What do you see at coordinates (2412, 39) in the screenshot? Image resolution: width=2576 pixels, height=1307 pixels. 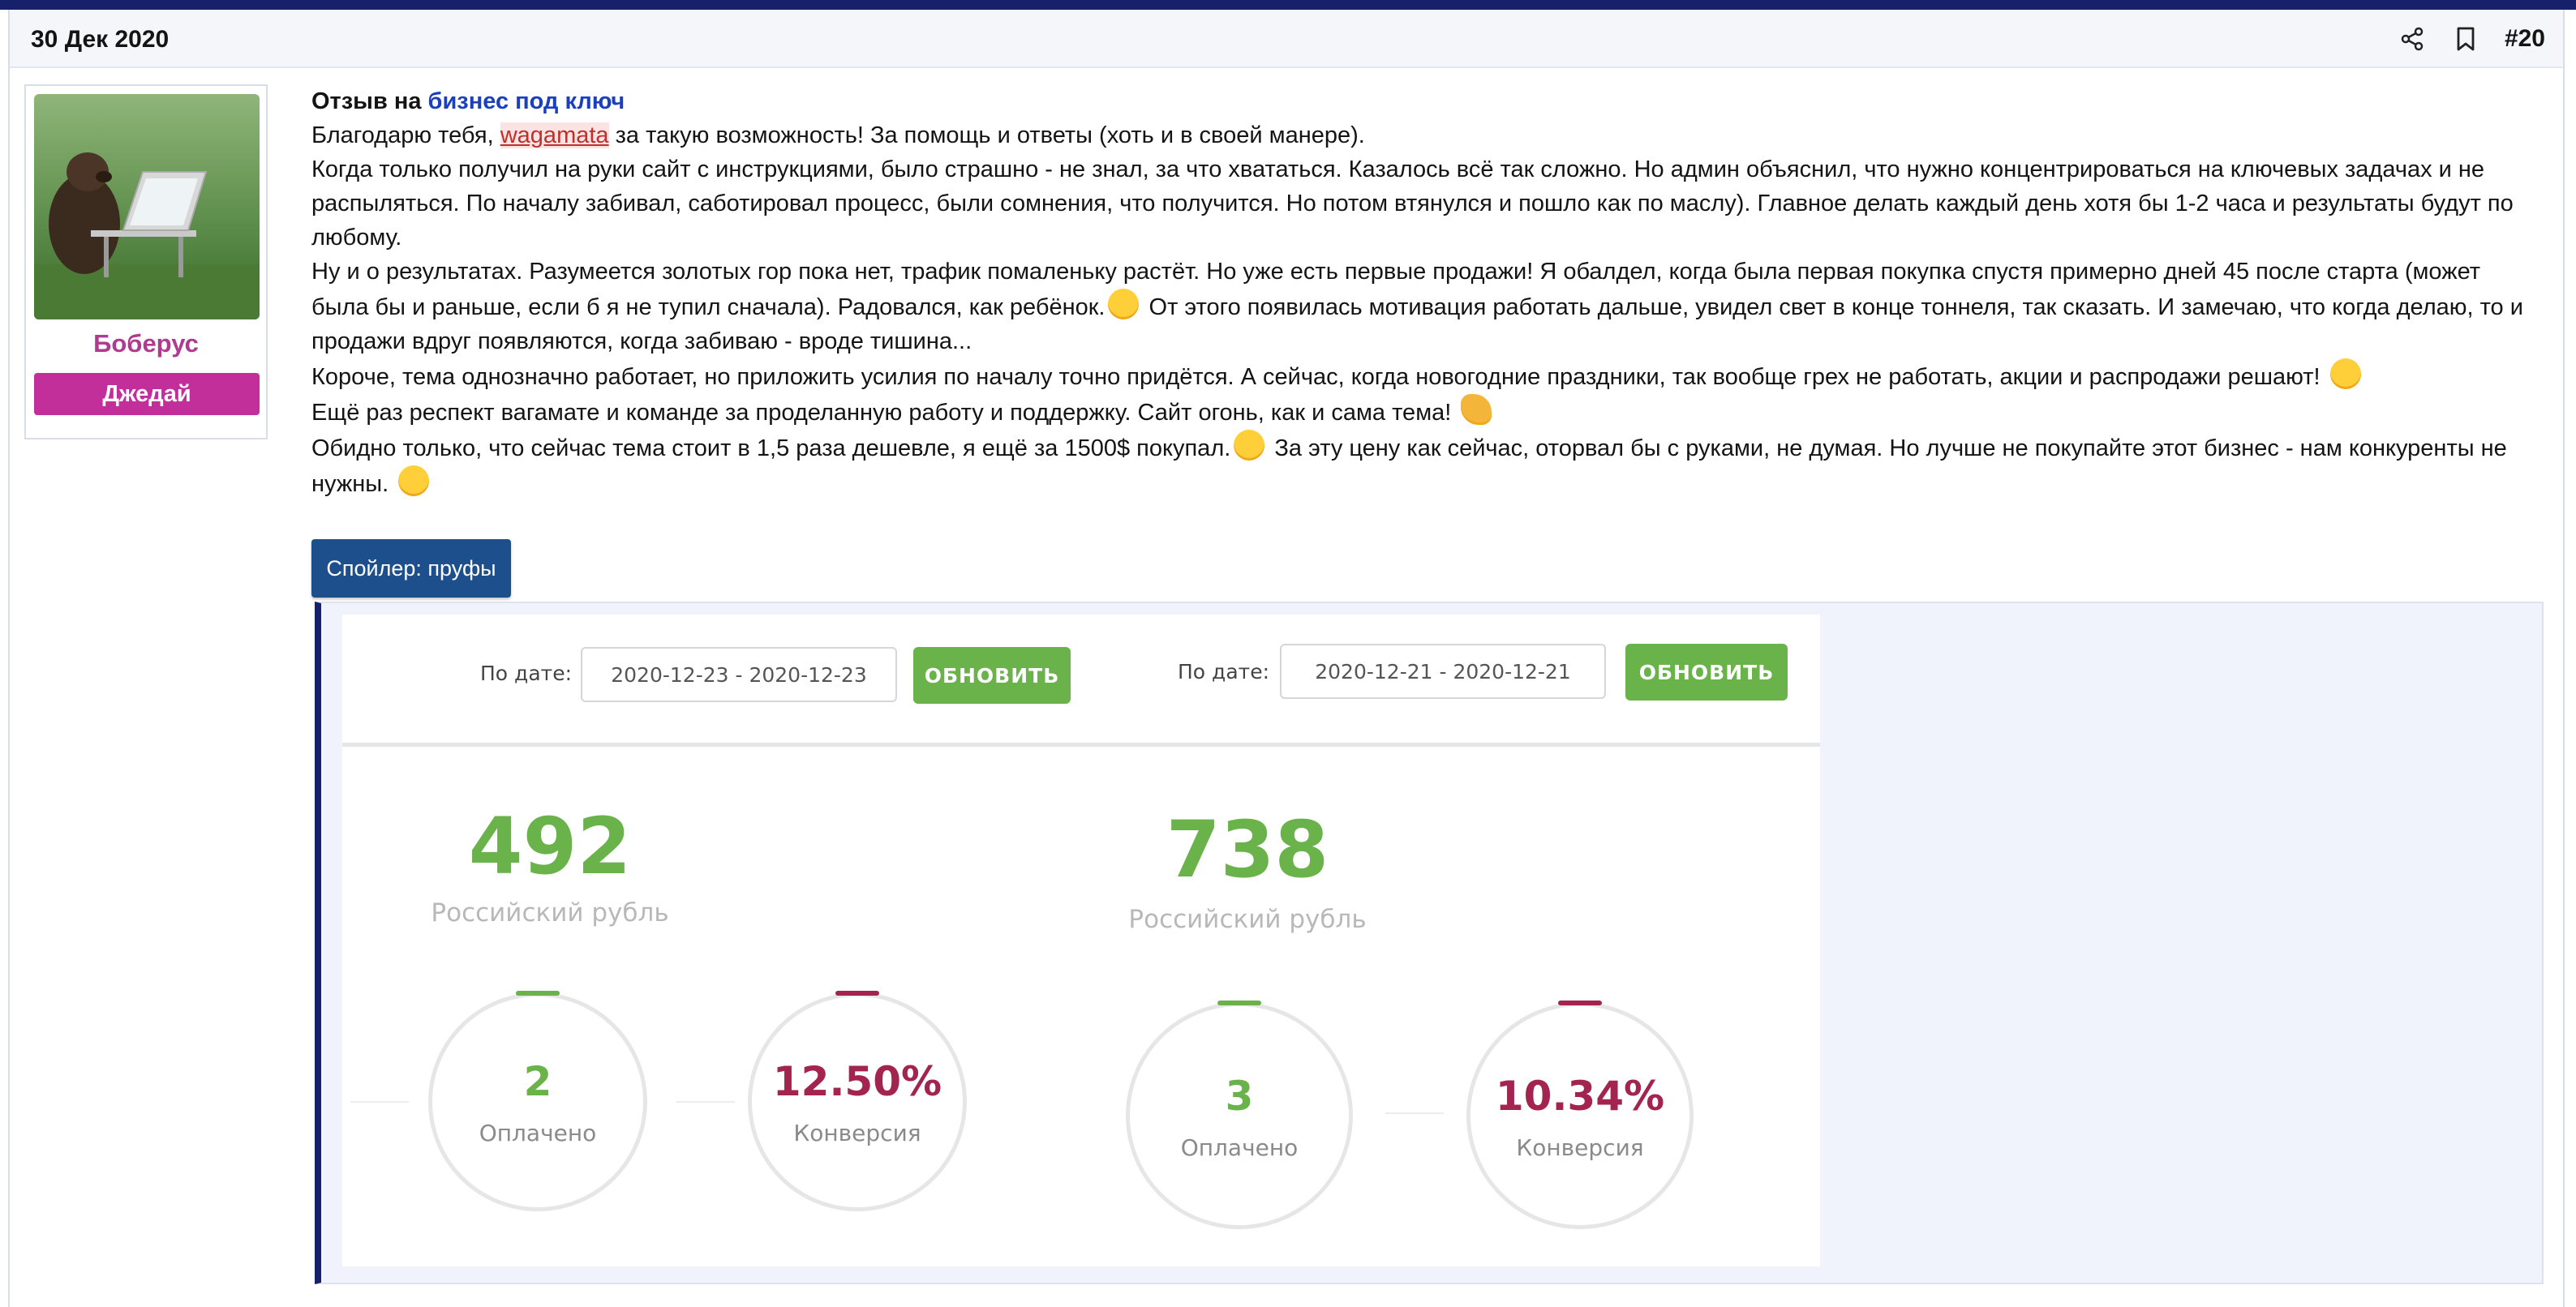 I see `share-icon` at bounding box center [2412, 39].